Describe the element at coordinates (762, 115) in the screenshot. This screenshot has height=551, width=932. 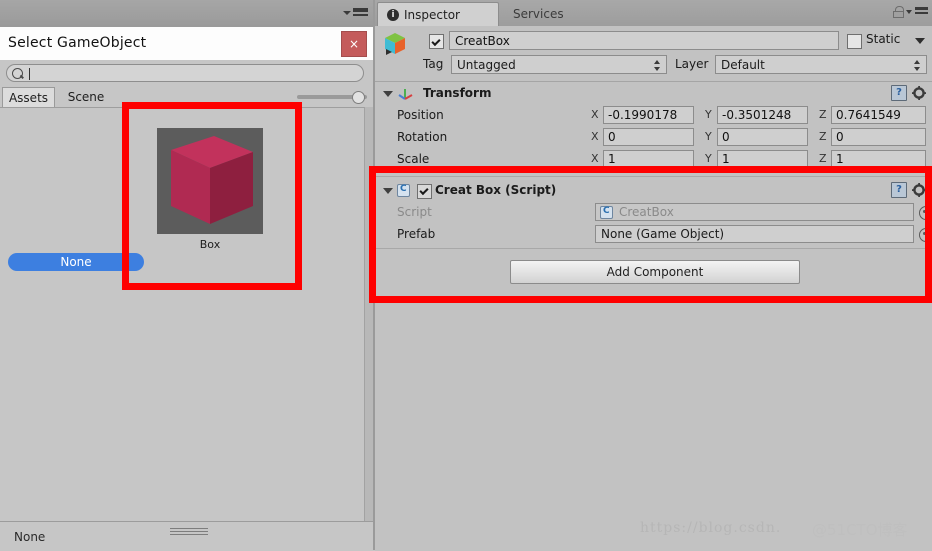
I see `position-y-field: -0.3501248` at that location.